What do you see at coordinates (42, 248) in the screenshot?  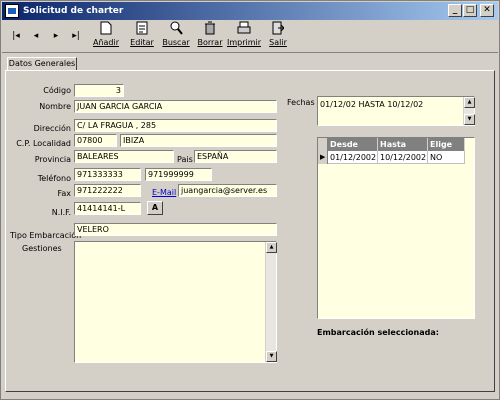 I see `gestiones-label: Gestiones` at bounding box center [42, 248].